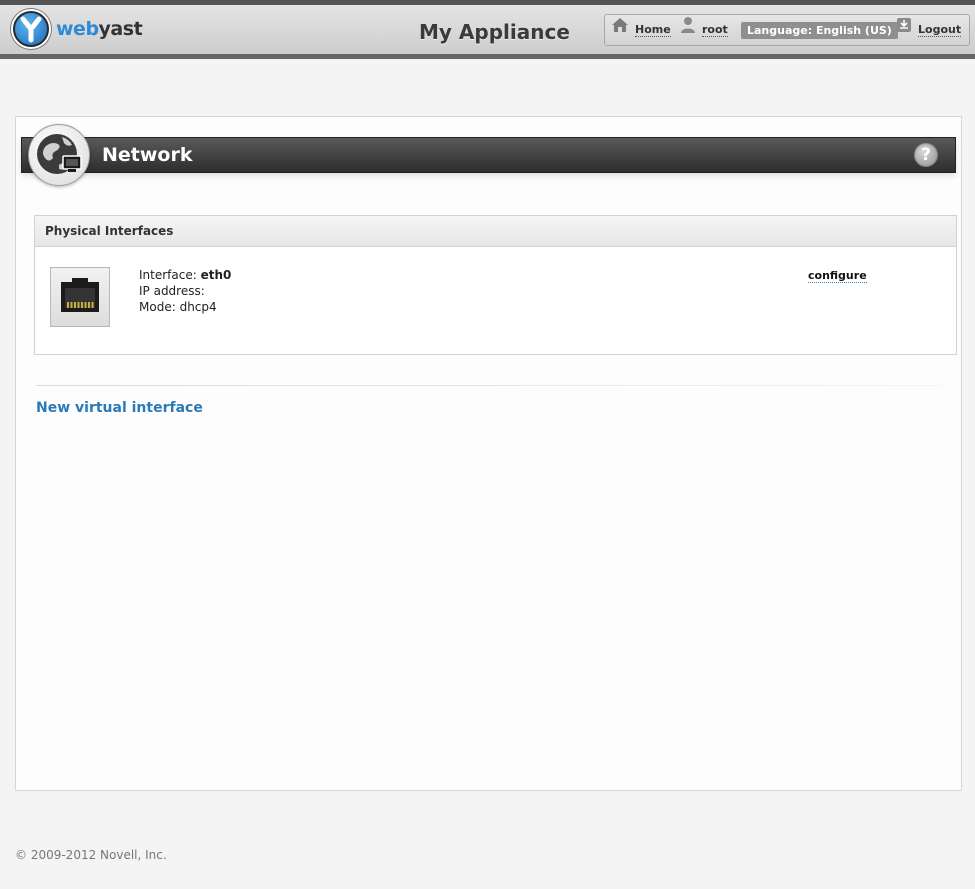  Describe the element at coordinates (495, 231) in the screenshot. I see `physical-interfaces-header: Physical Interfaces` at that location.